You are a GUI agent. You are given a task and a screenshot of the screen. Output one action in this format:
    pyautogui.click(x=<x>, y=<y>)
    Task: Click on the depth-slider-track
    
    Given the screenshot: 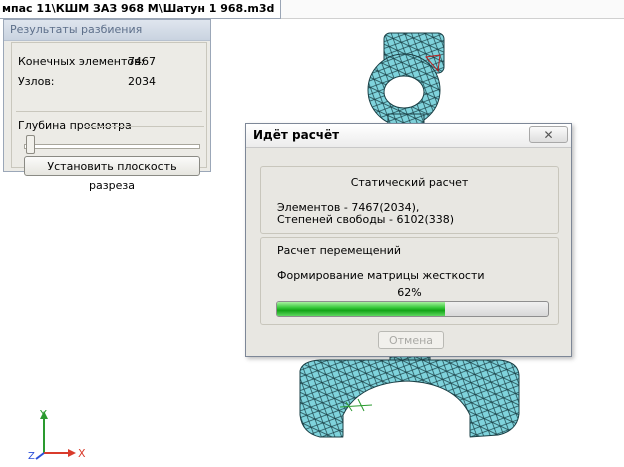 What is the action you would take?
    pyautogui.click(x=112, y=146)
    